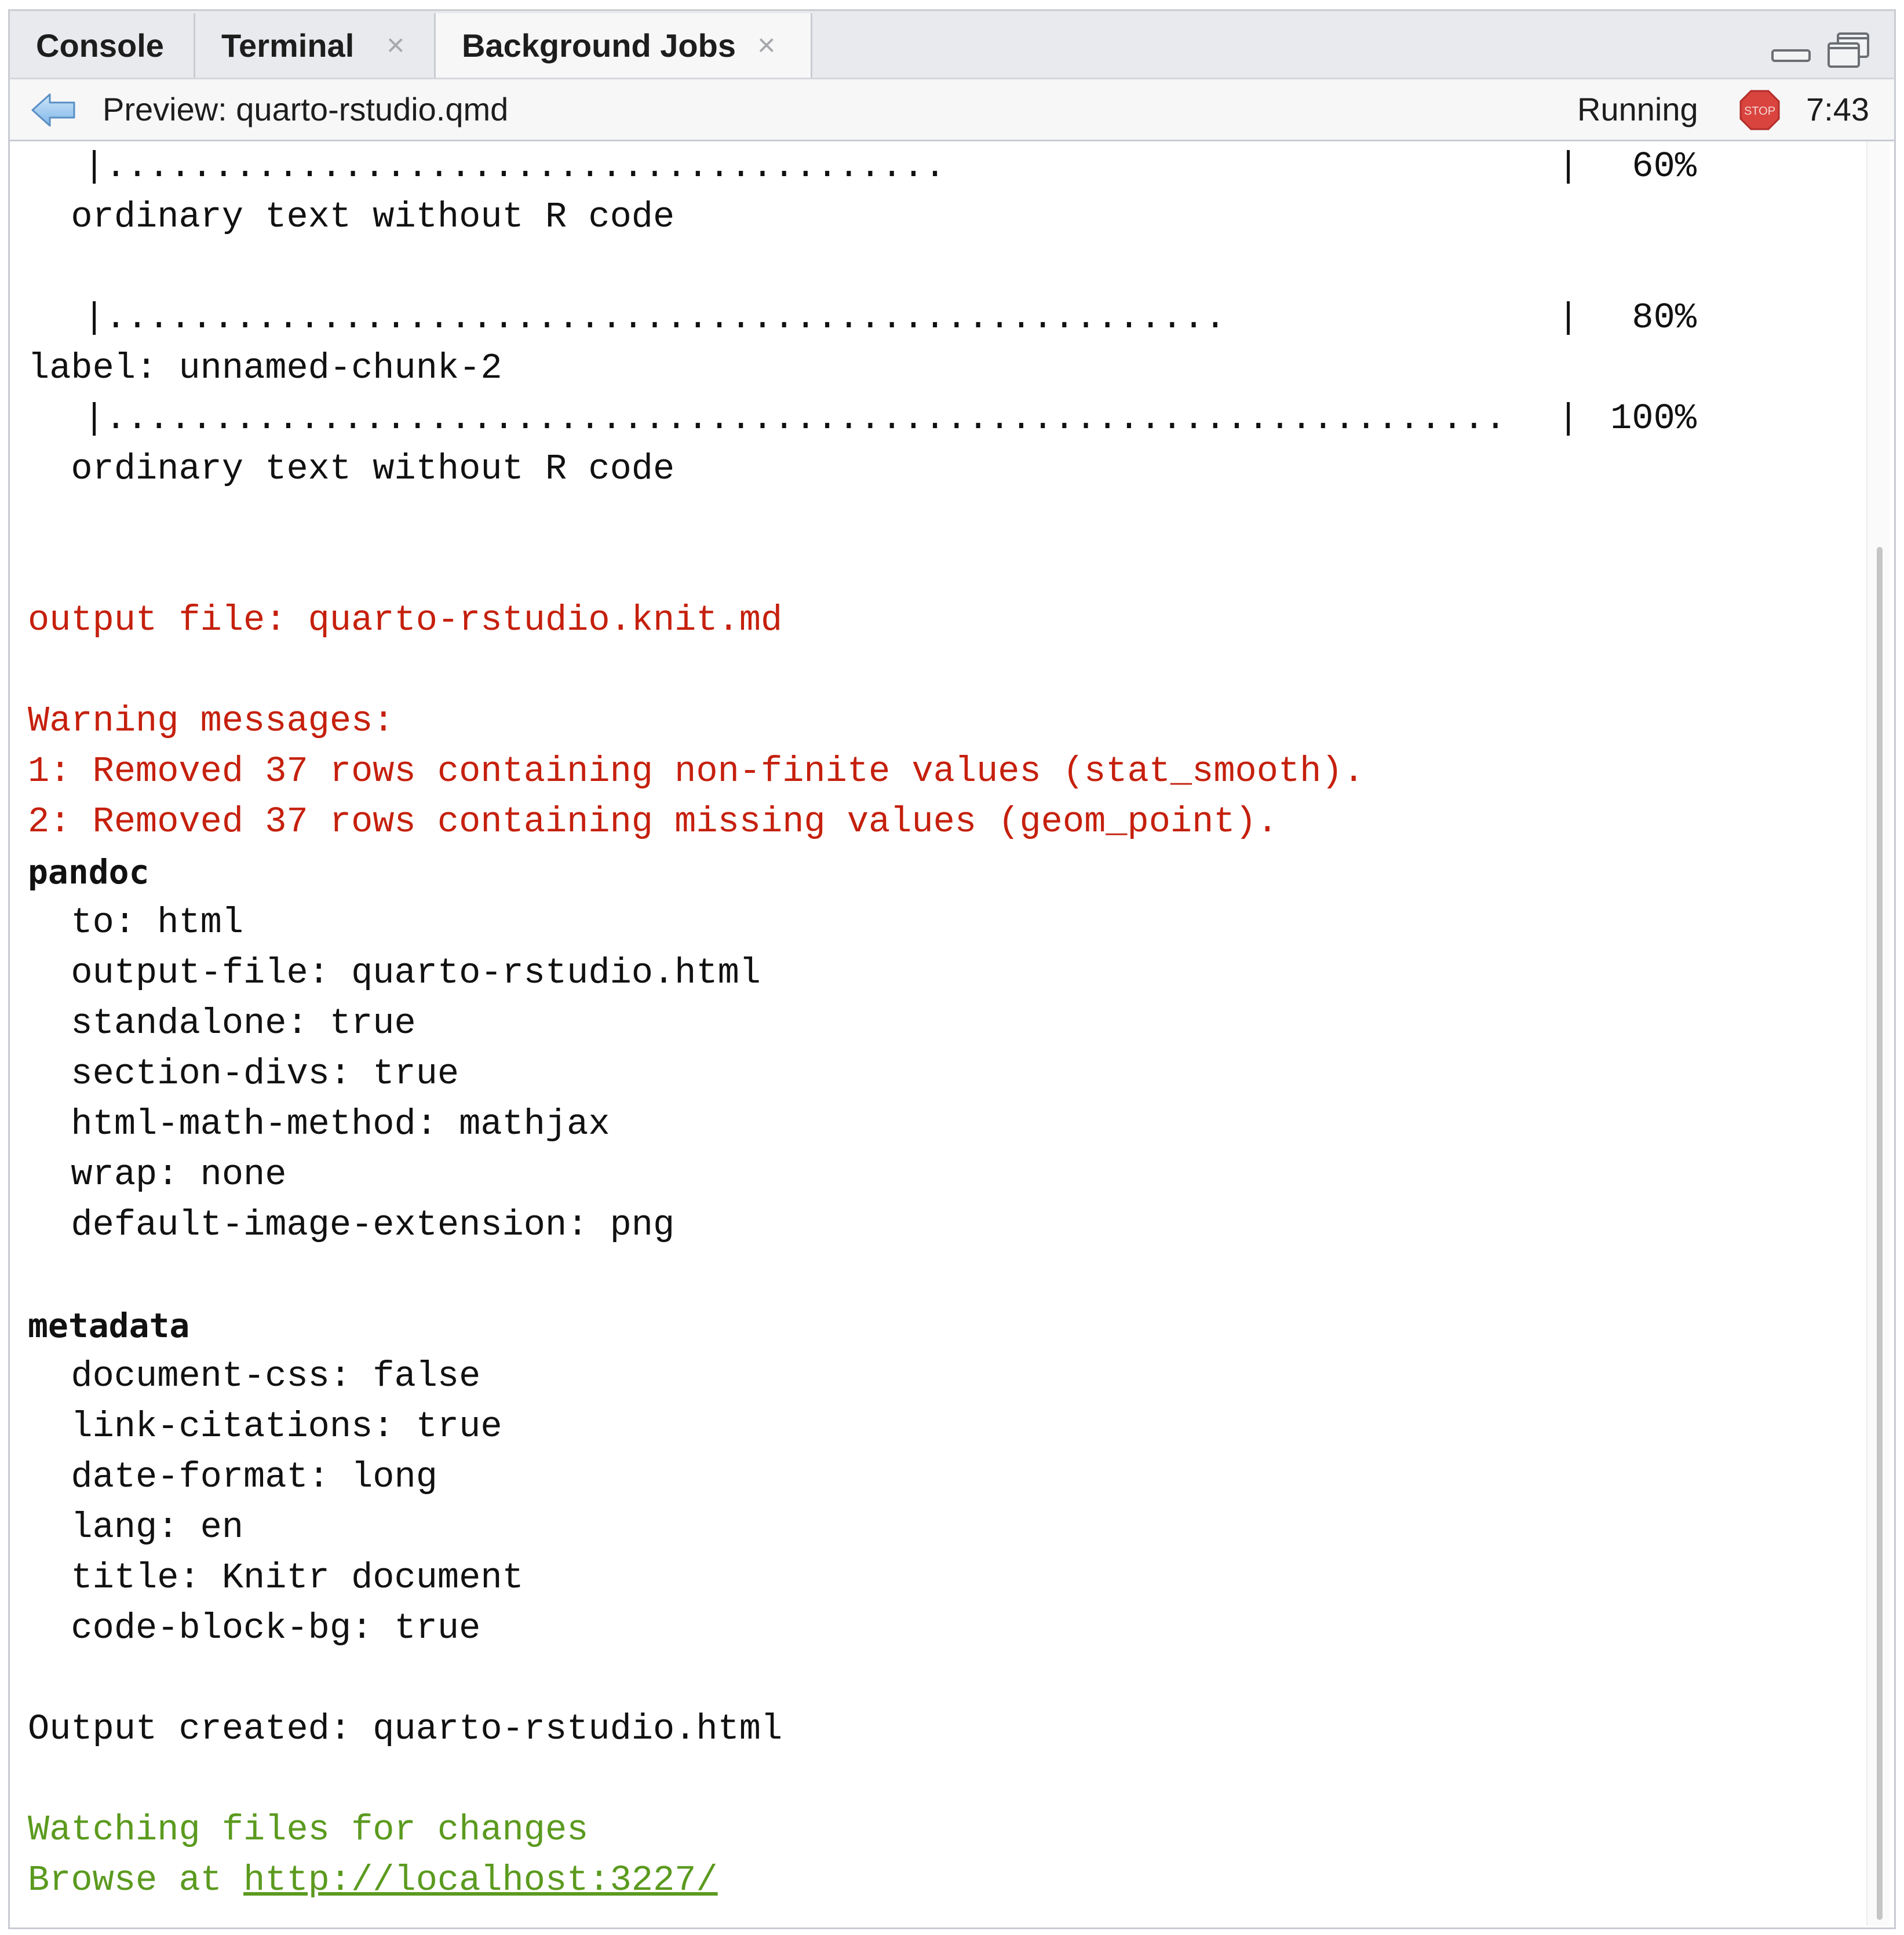  I want to click on tab-bar: Console Terminal × Background Jobs ×, so click(952, 44).